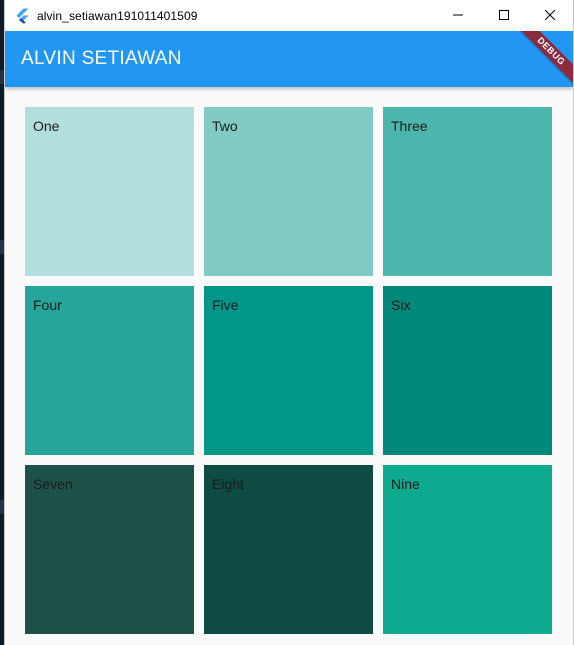 This screenshot has width=574, height=645. I want to click on tile-label: Two, so click(225, 126).